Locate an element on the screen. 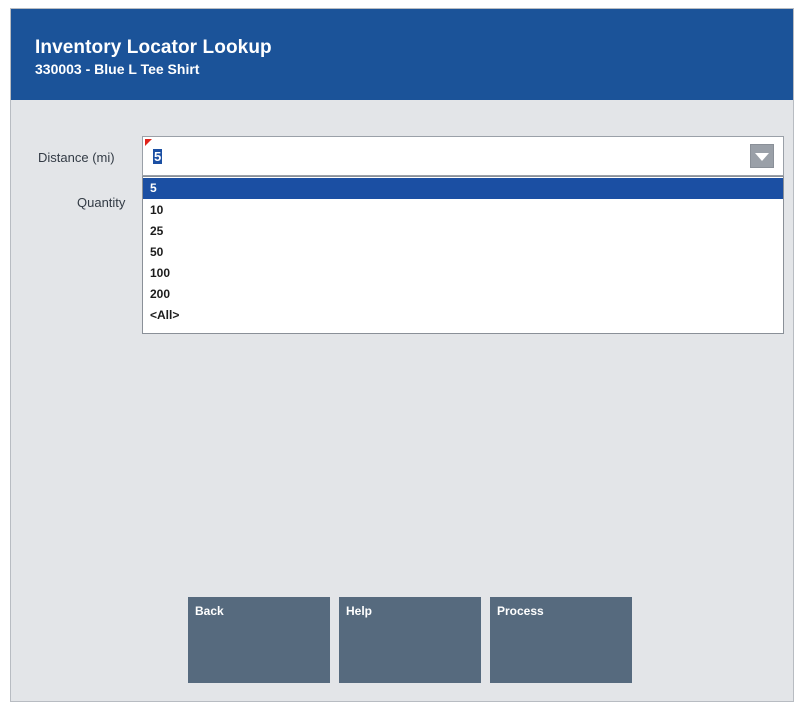 The image size is (796, 706). dropdown-option-10: 10 is located at coordinates (463, 210).